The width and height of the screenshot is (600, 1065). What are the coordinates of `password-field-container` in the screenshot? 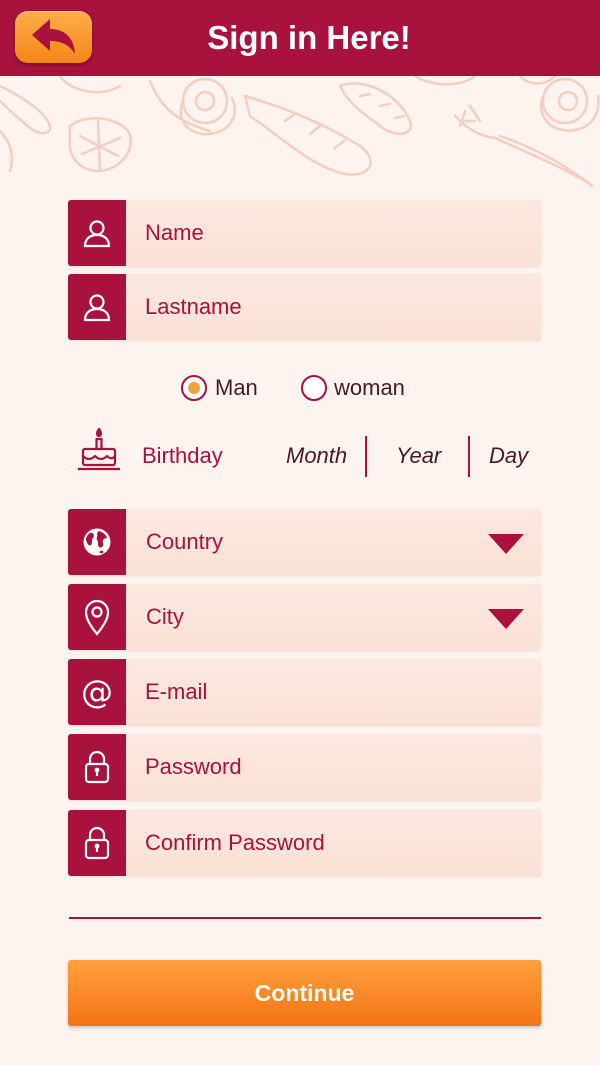 It's located at (304, 767).